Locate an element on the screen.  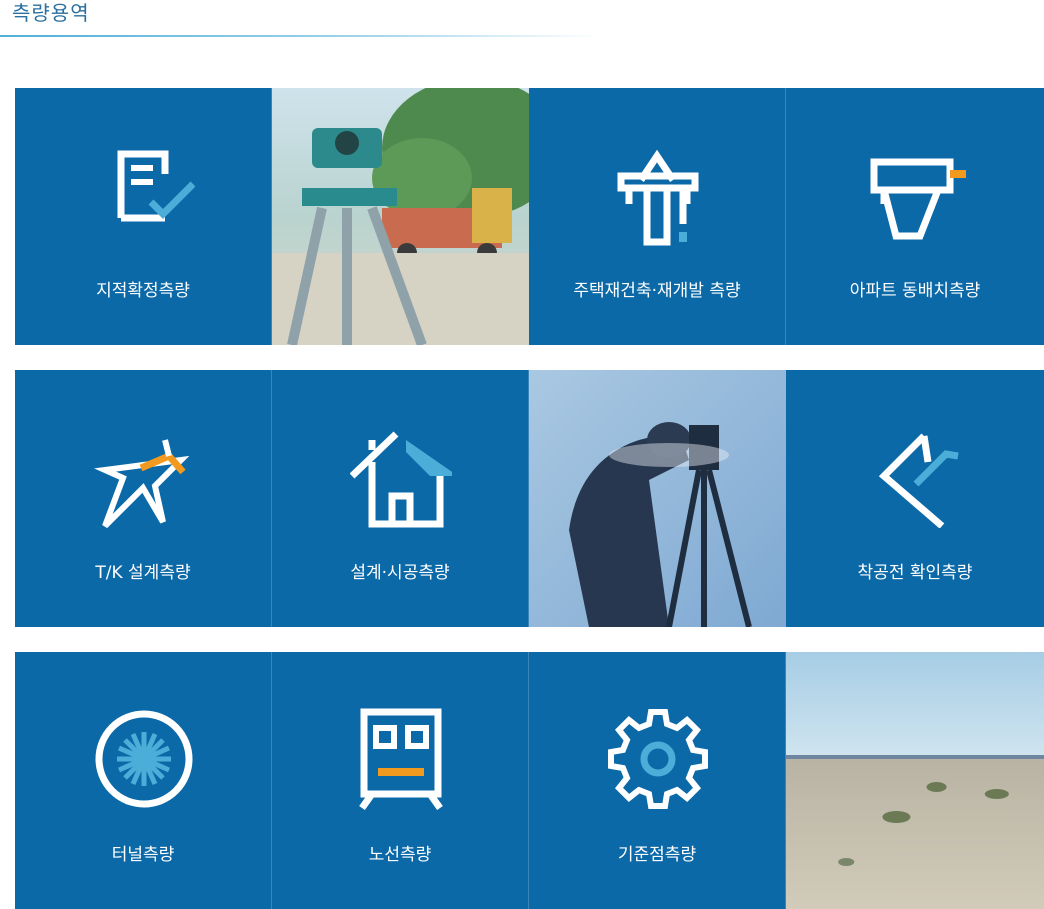
service-label: 착공전 확인측량 is located at coordinates (915, 573).